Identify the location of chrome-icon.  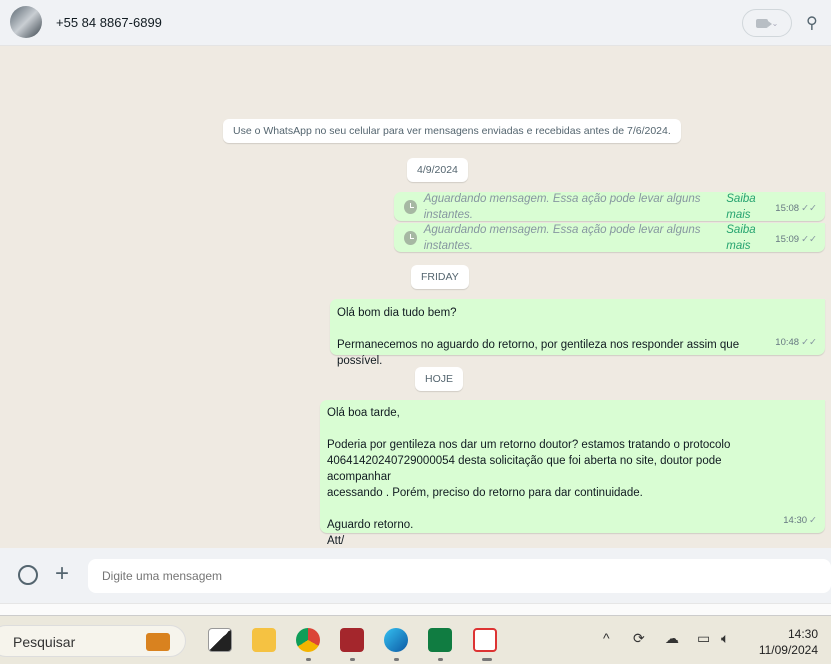
(308, 640).